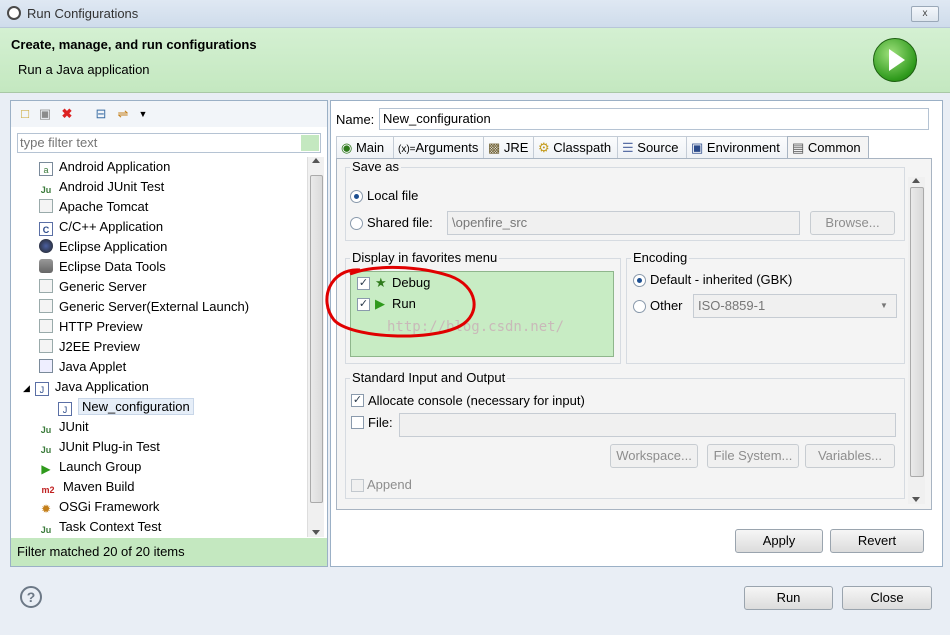 The image size is (950, 635). Describe the element at coordinates (169, 114) in the screenshot. I see `left-toolbar: □ ▣ ✖ ⊟ ⇌ ▼` at that location.